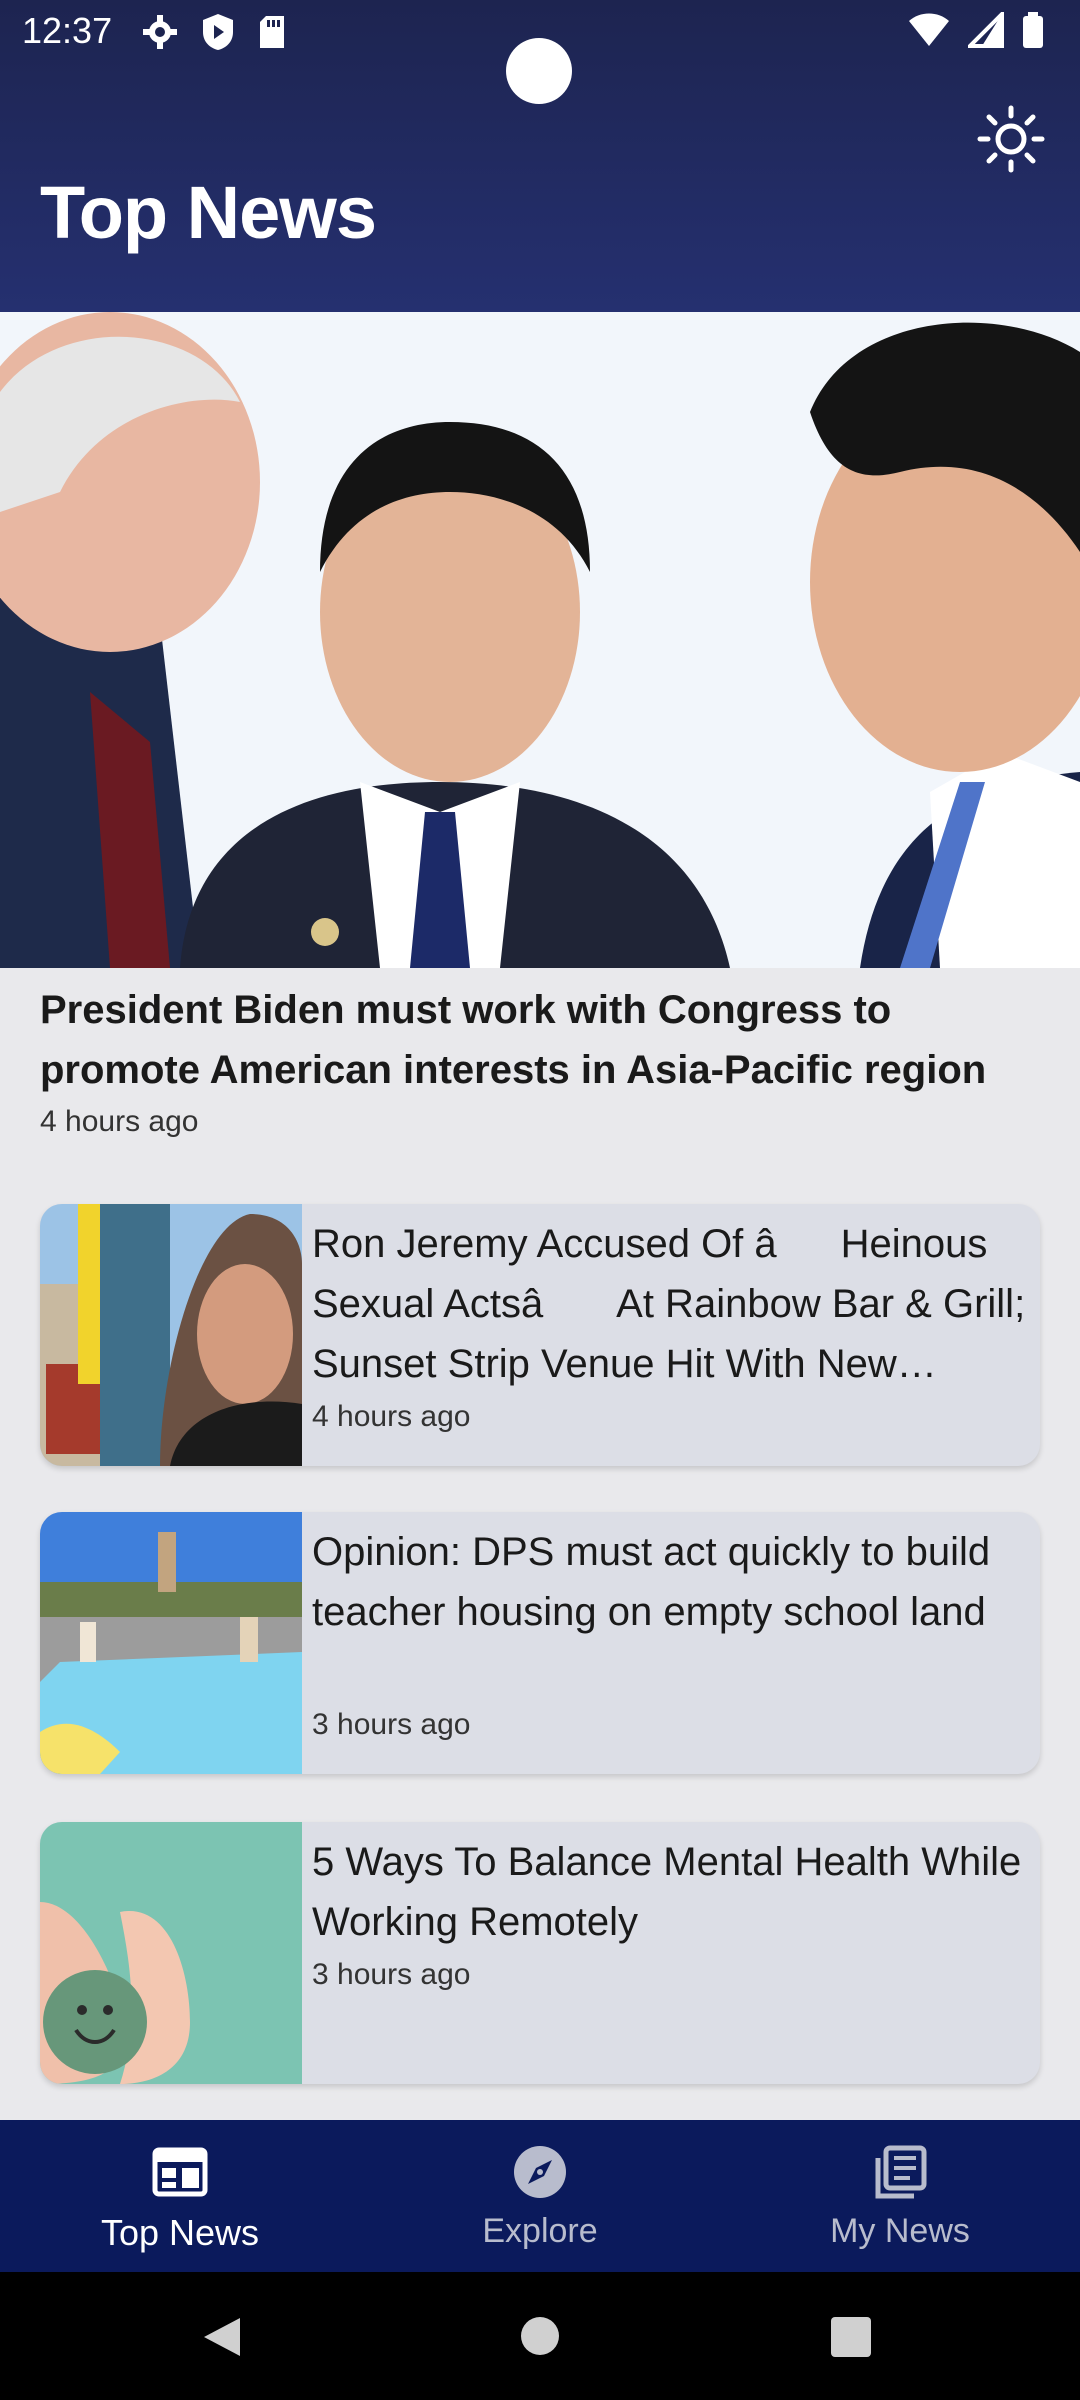 Image resolution: width=1080 pixels, height=2400 pixels. I want to click on gear-icon, so click(160, 32).